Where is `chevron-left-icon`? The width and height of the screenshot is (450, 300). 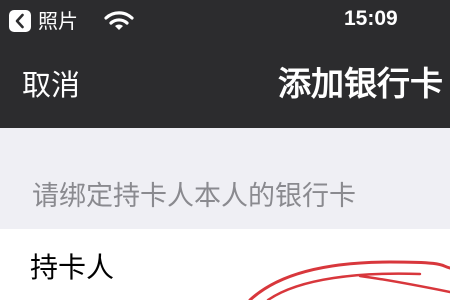 chevron-left-icon is located at coordinates (20, 21).